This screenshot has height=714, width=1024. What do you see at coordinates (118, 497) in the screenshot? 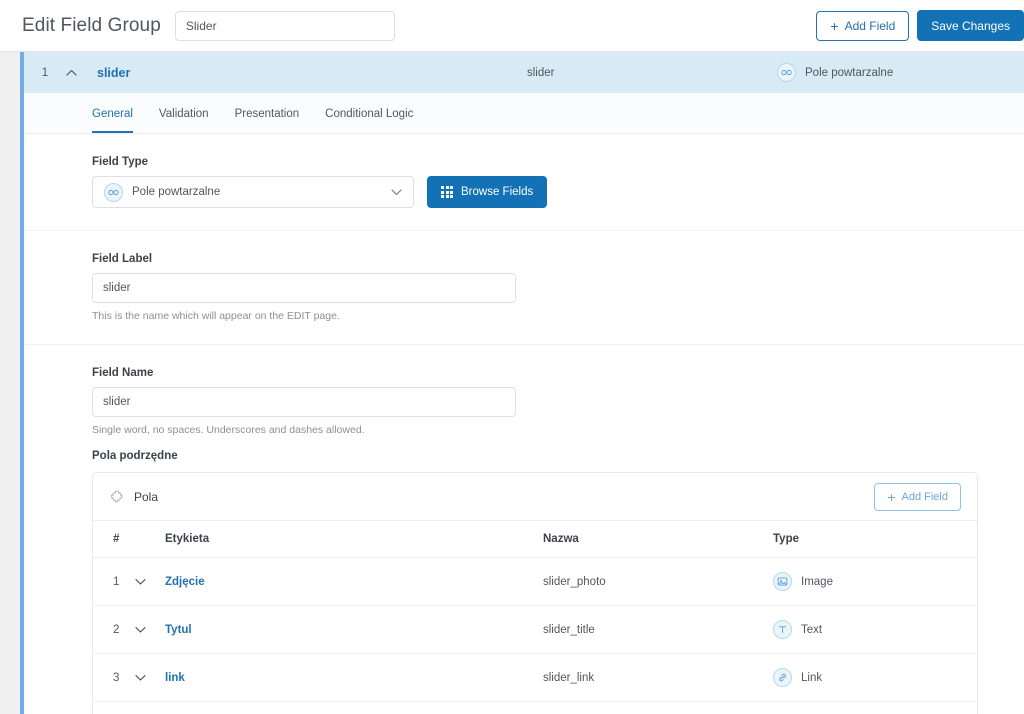
I see `puzzle-piece-icon` at bounding box center [118, 497].